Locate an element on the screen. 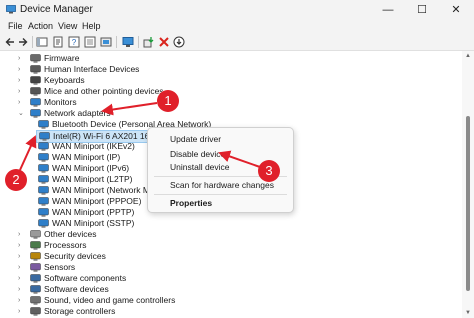 The image size is (474, 318). annotation-badge-3: 3 is located at coordinates (269, 171).